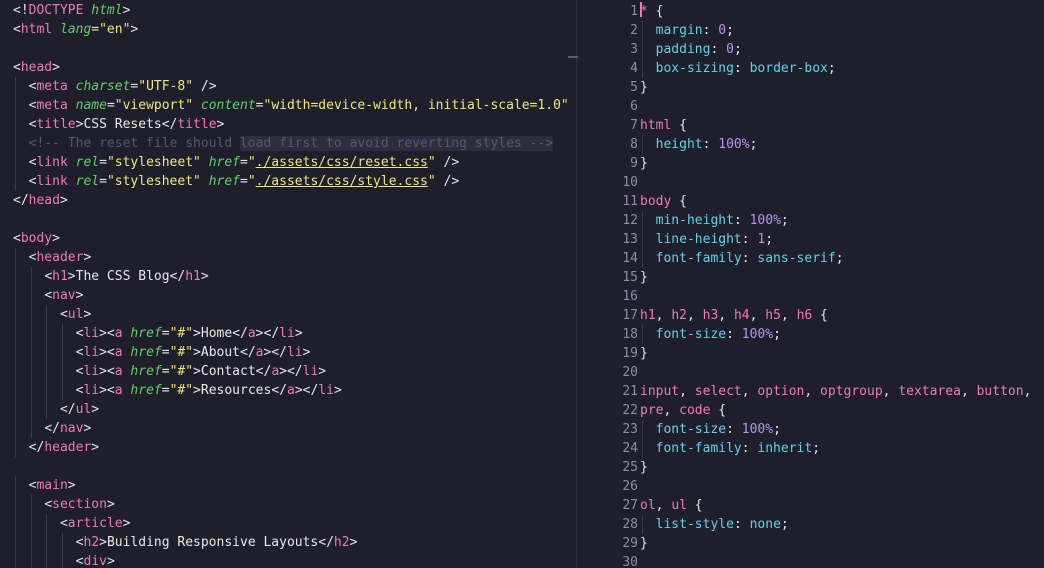 The height and width of the screenshot is (568, 1044). Describe the element at coordinates (290, 447) in the screenshot. I see `code-line: </header>` at that location.